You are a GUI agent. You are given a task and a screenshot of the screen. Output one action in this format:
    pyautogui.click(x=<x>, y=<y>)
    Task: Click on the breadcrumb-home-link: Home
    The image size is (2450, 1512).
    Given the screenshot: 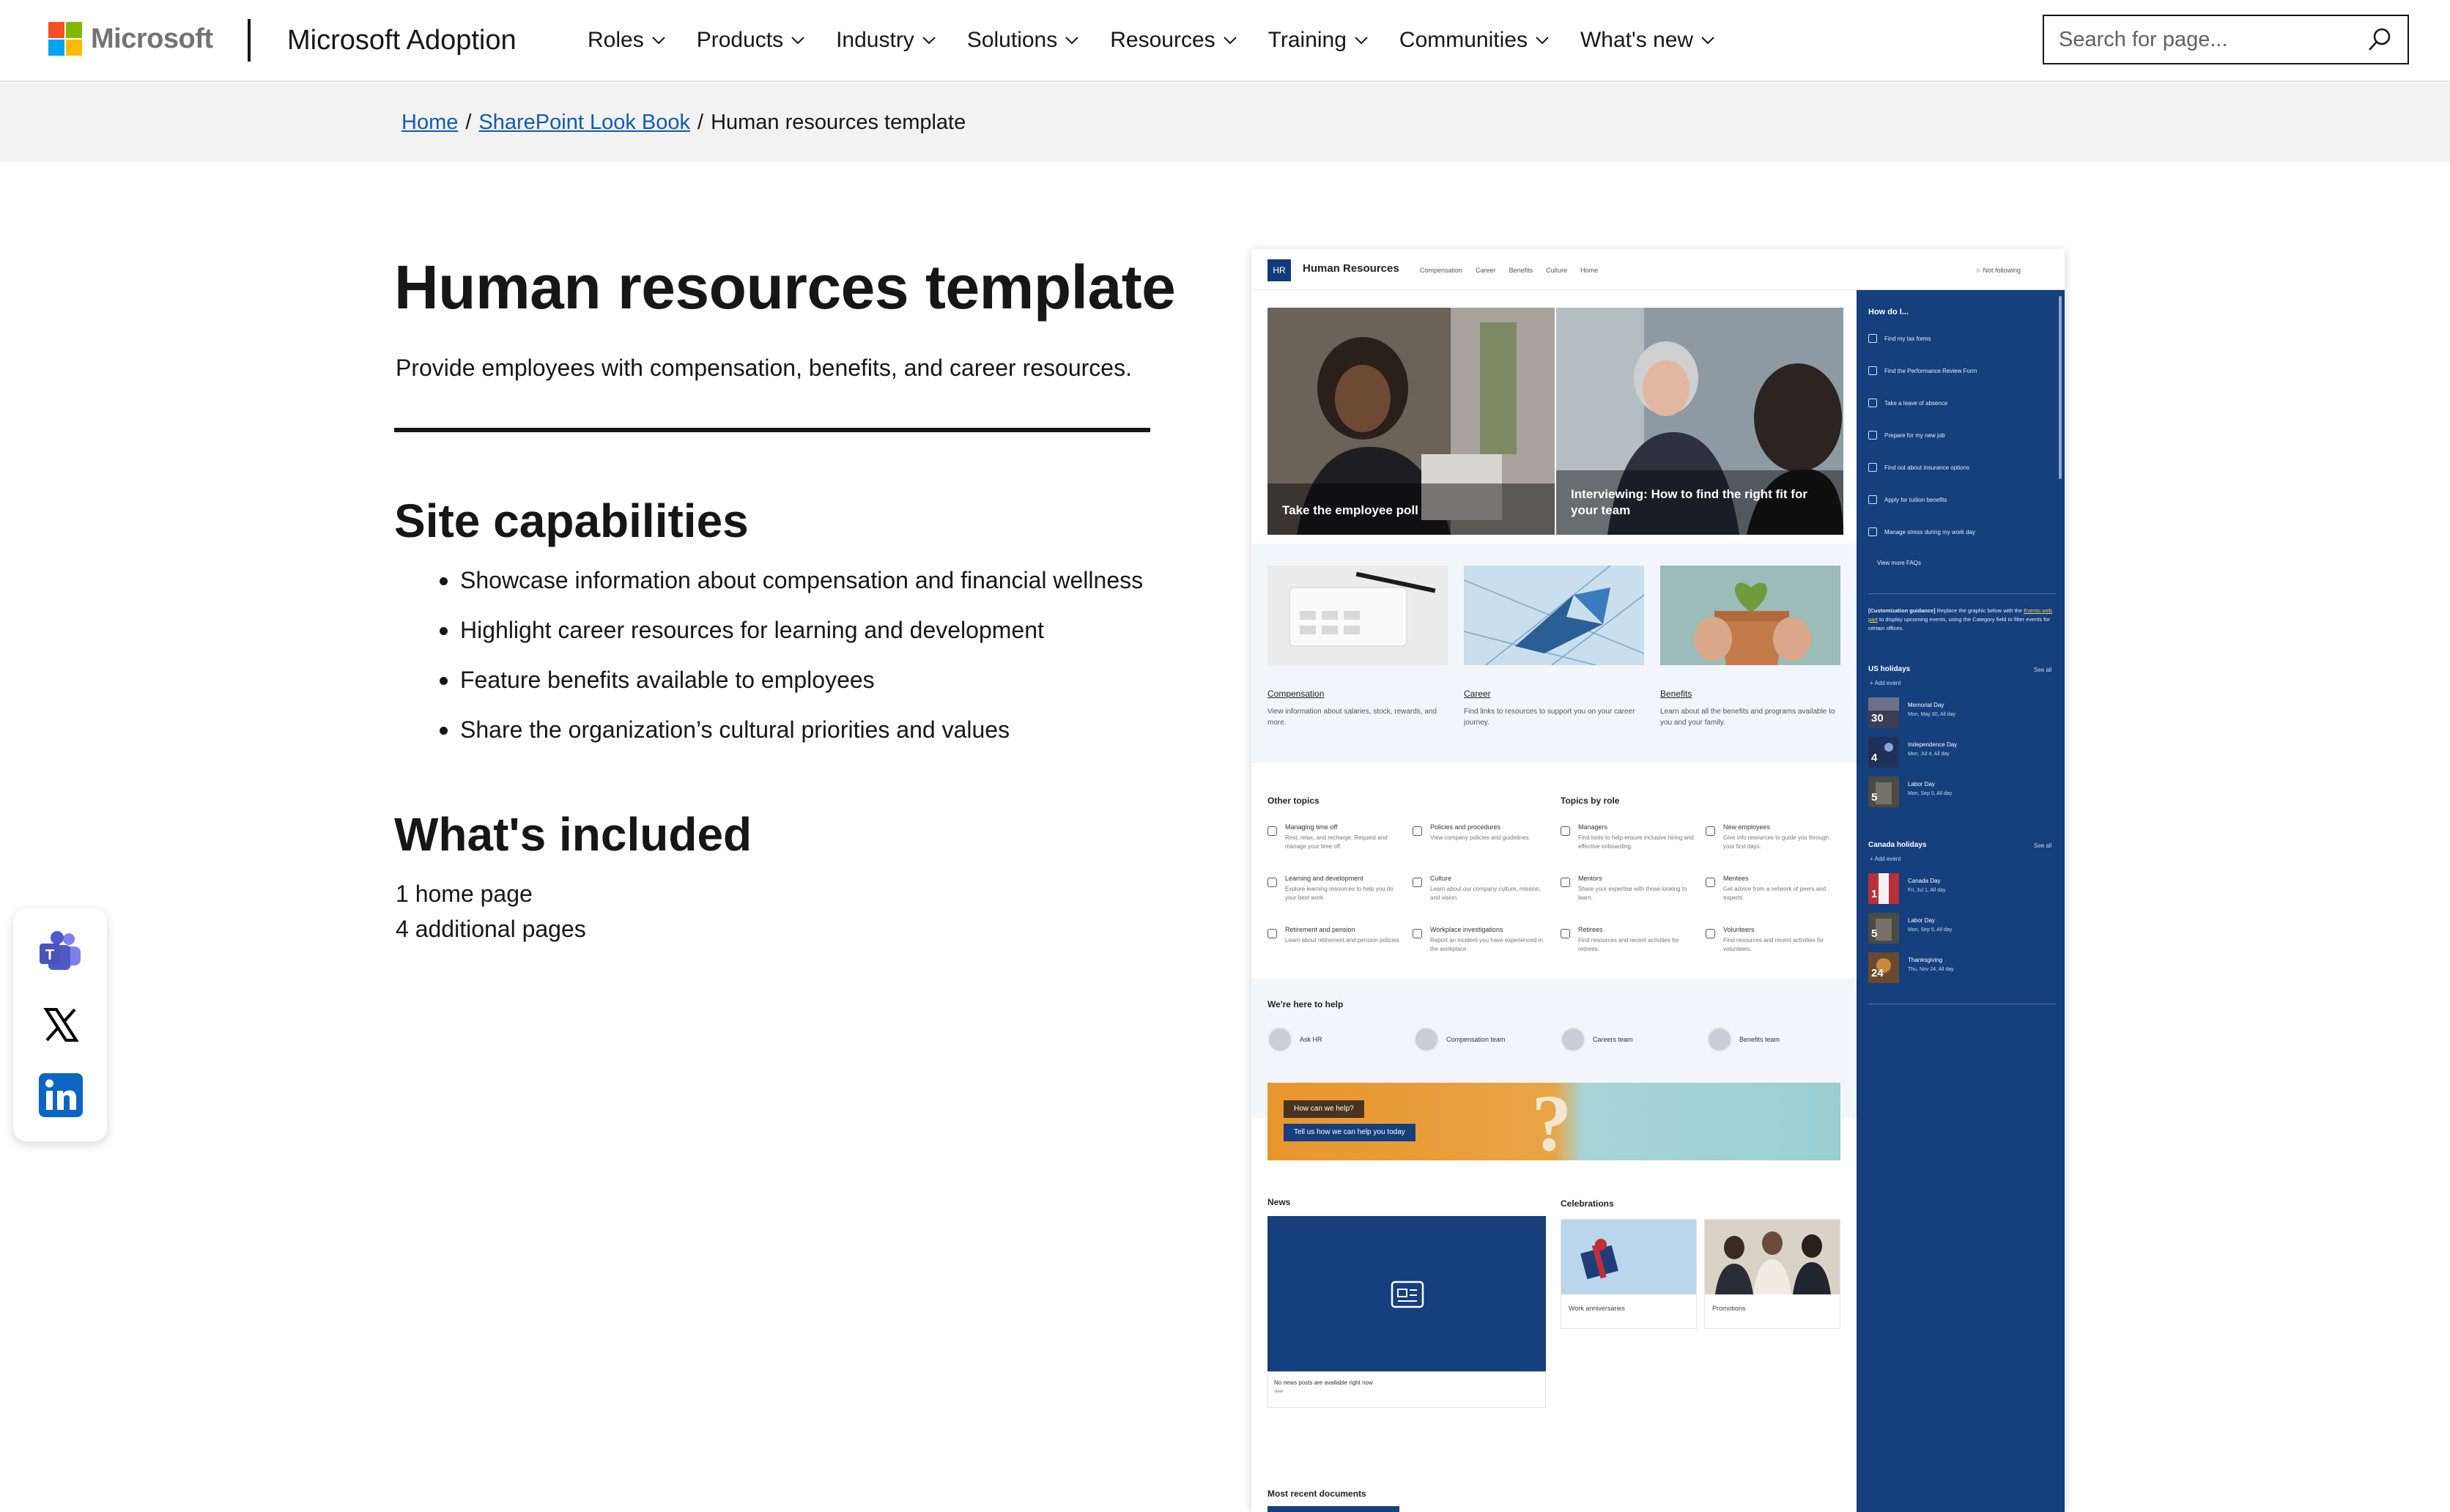 What is the action you would take?
    pyautogui.click(x=429, y=122)
    